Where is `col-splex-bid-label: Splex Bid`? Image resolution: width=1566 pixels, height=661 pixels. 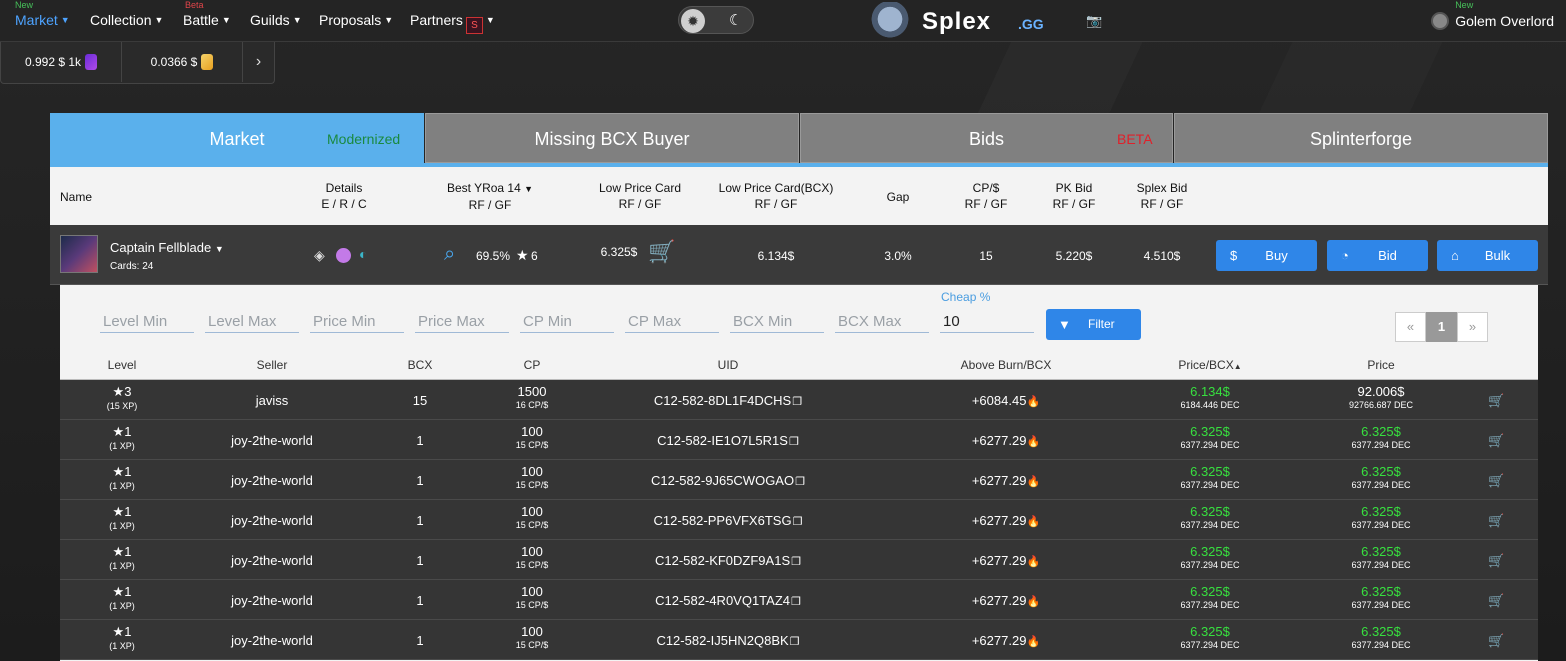
col-splex-bid-label: Splex Bid is located at coordinates (1162, 188).